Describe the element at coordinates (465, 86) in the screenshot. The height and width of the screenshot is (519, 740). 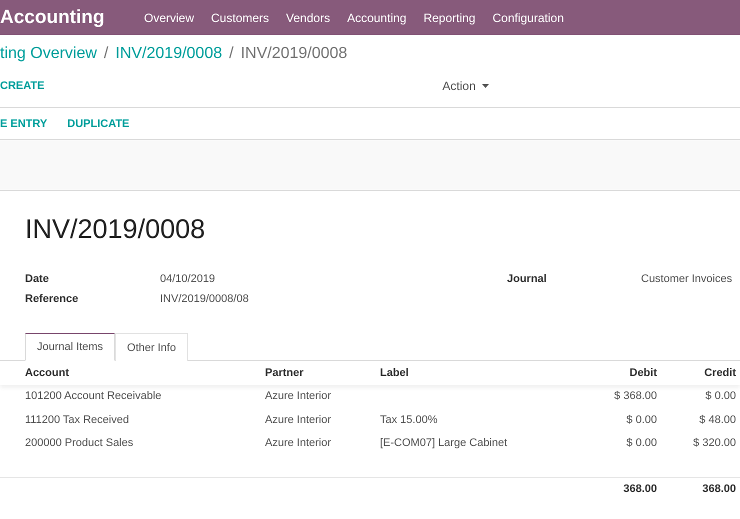
I see `action-menu-button: Action` at that location.